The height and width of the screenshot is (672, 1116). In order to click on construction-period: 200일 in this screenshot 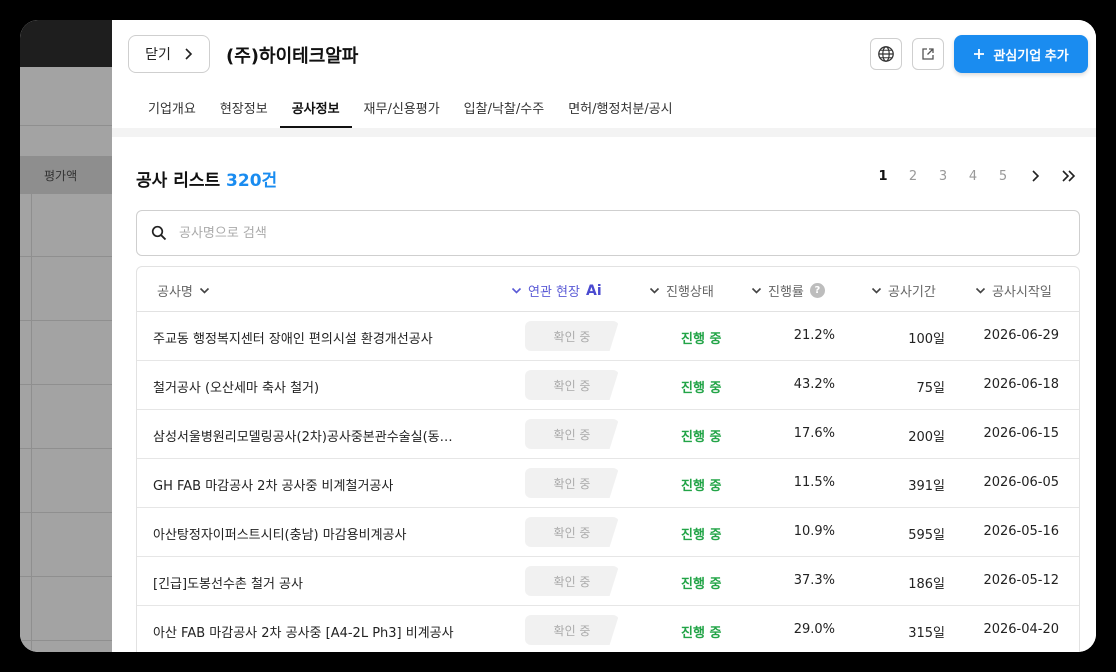, I will do `click(926, 437)`.